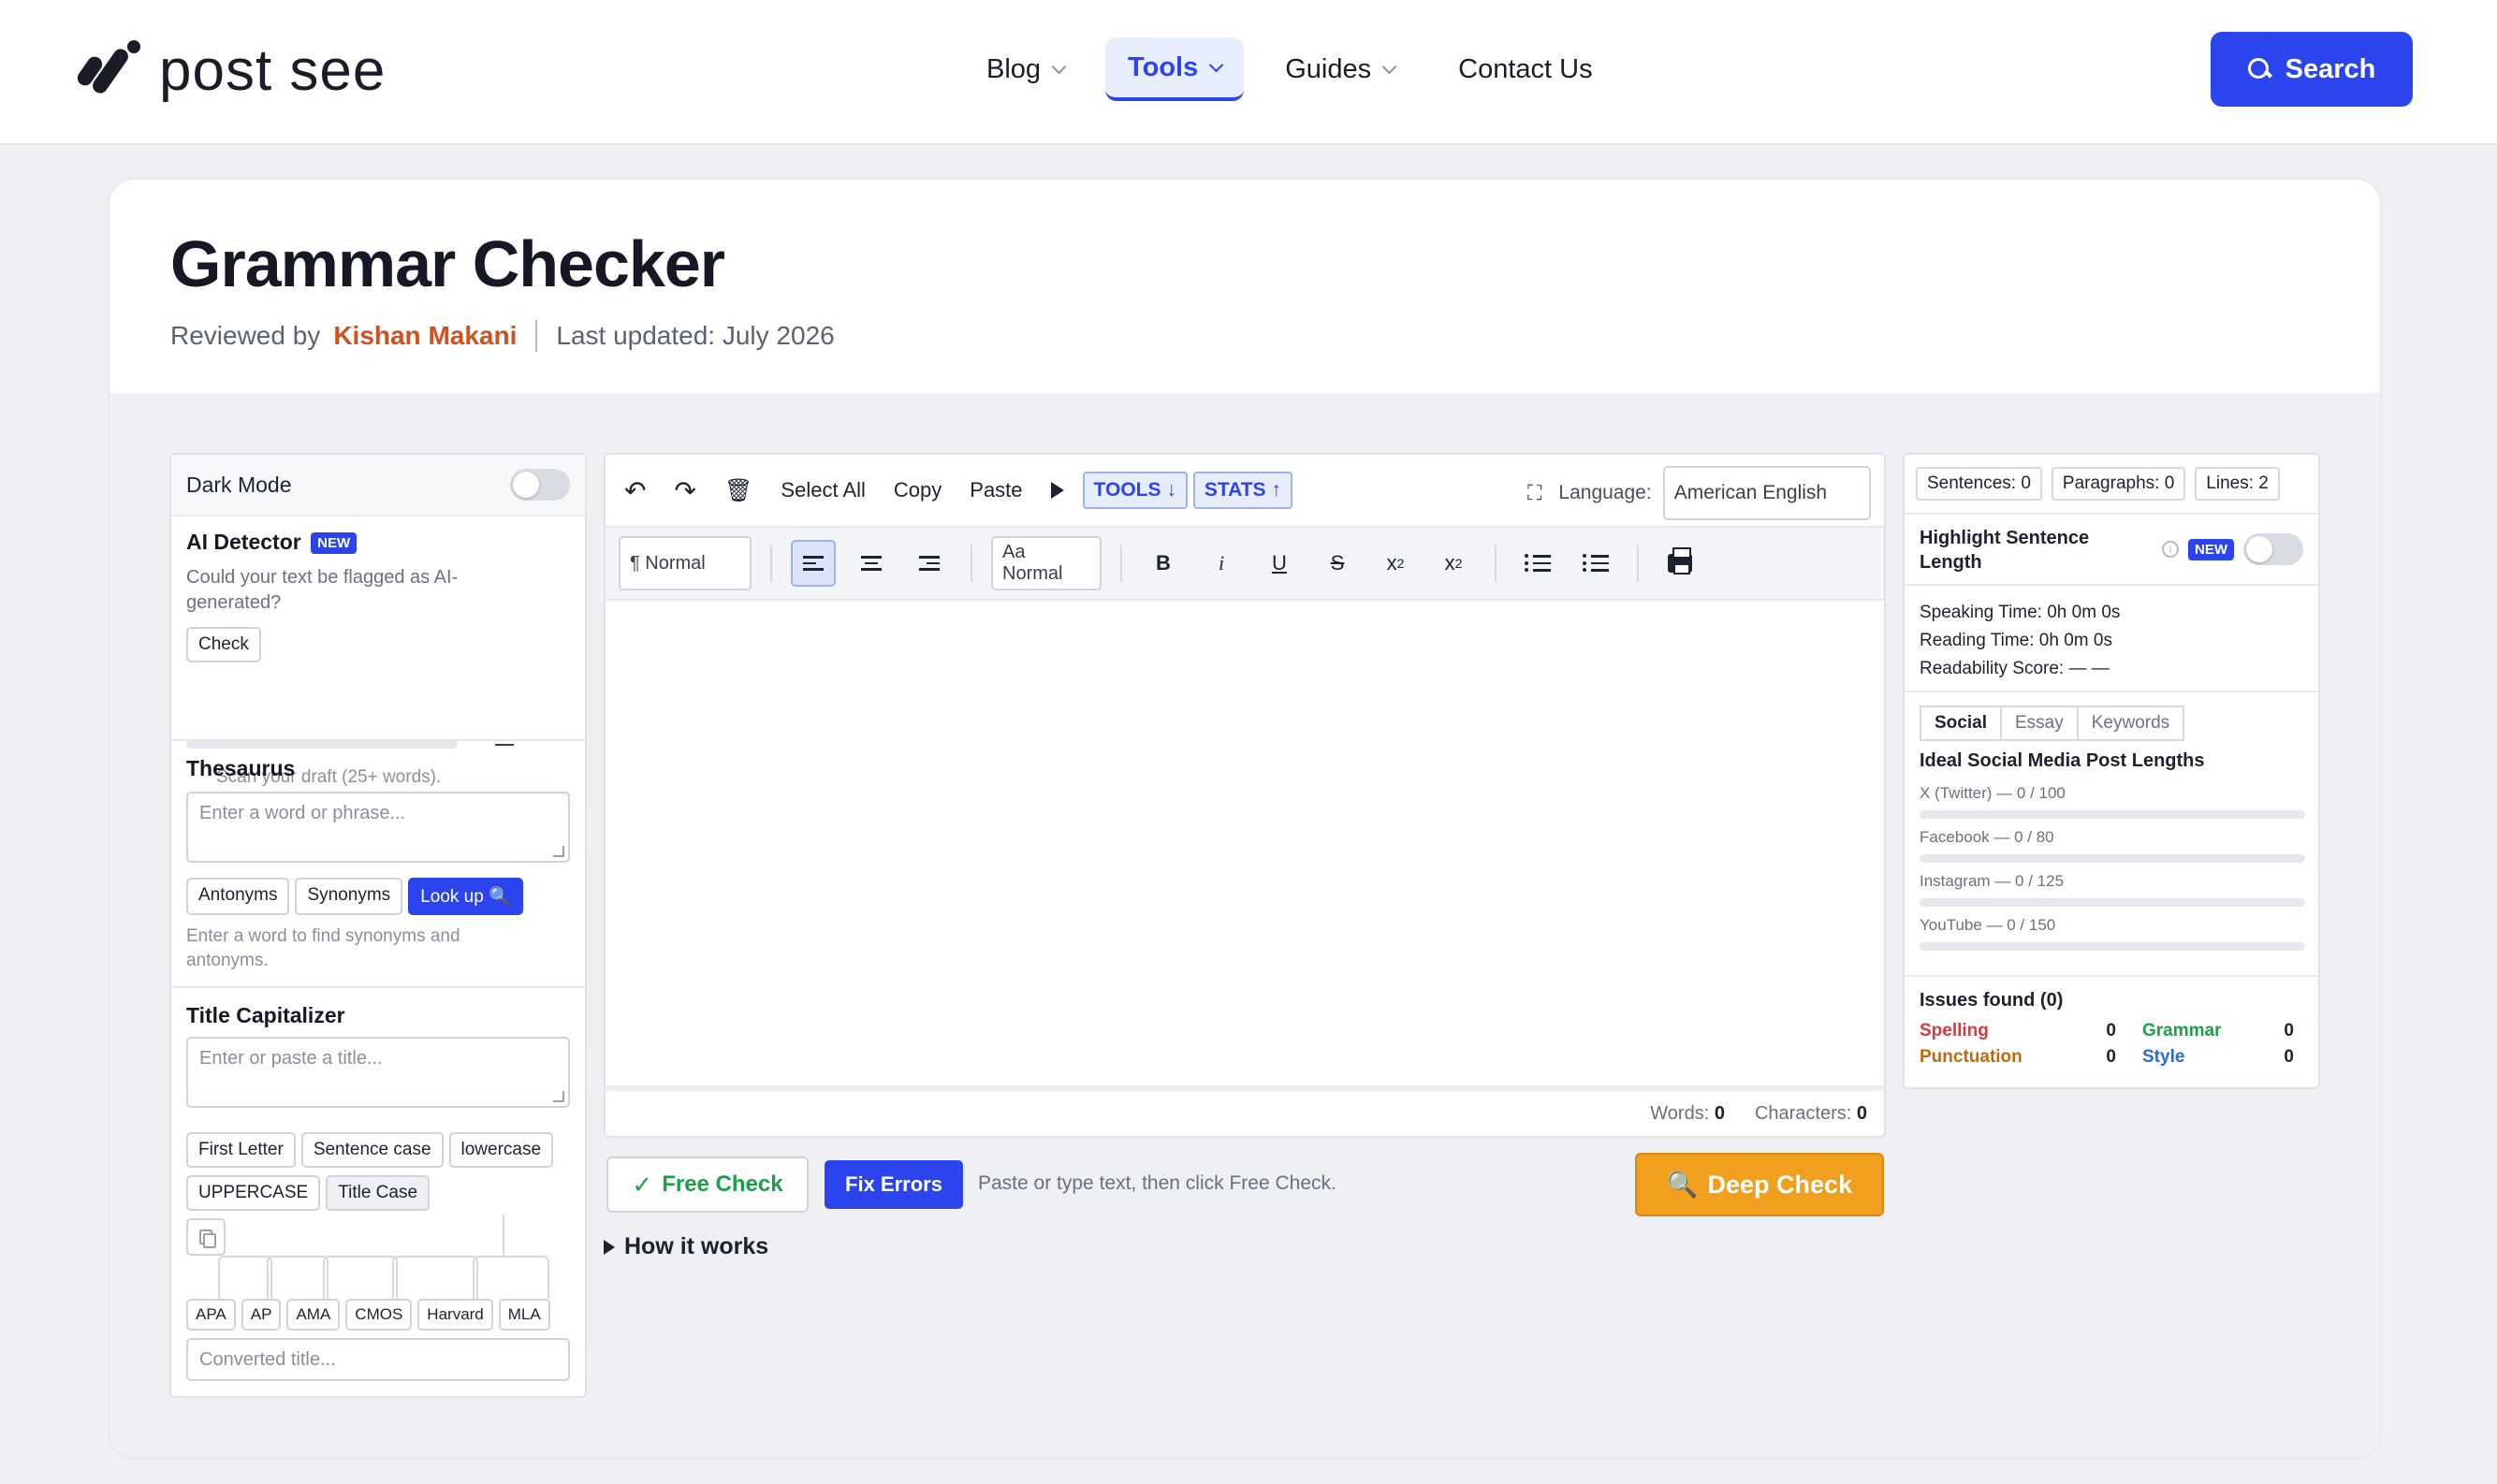 This screenshot has height=1484, width=2497. Describe the element at coordinates (2273, 549) in the screenshot. I see `highlight-sentence-toggle` at that location.